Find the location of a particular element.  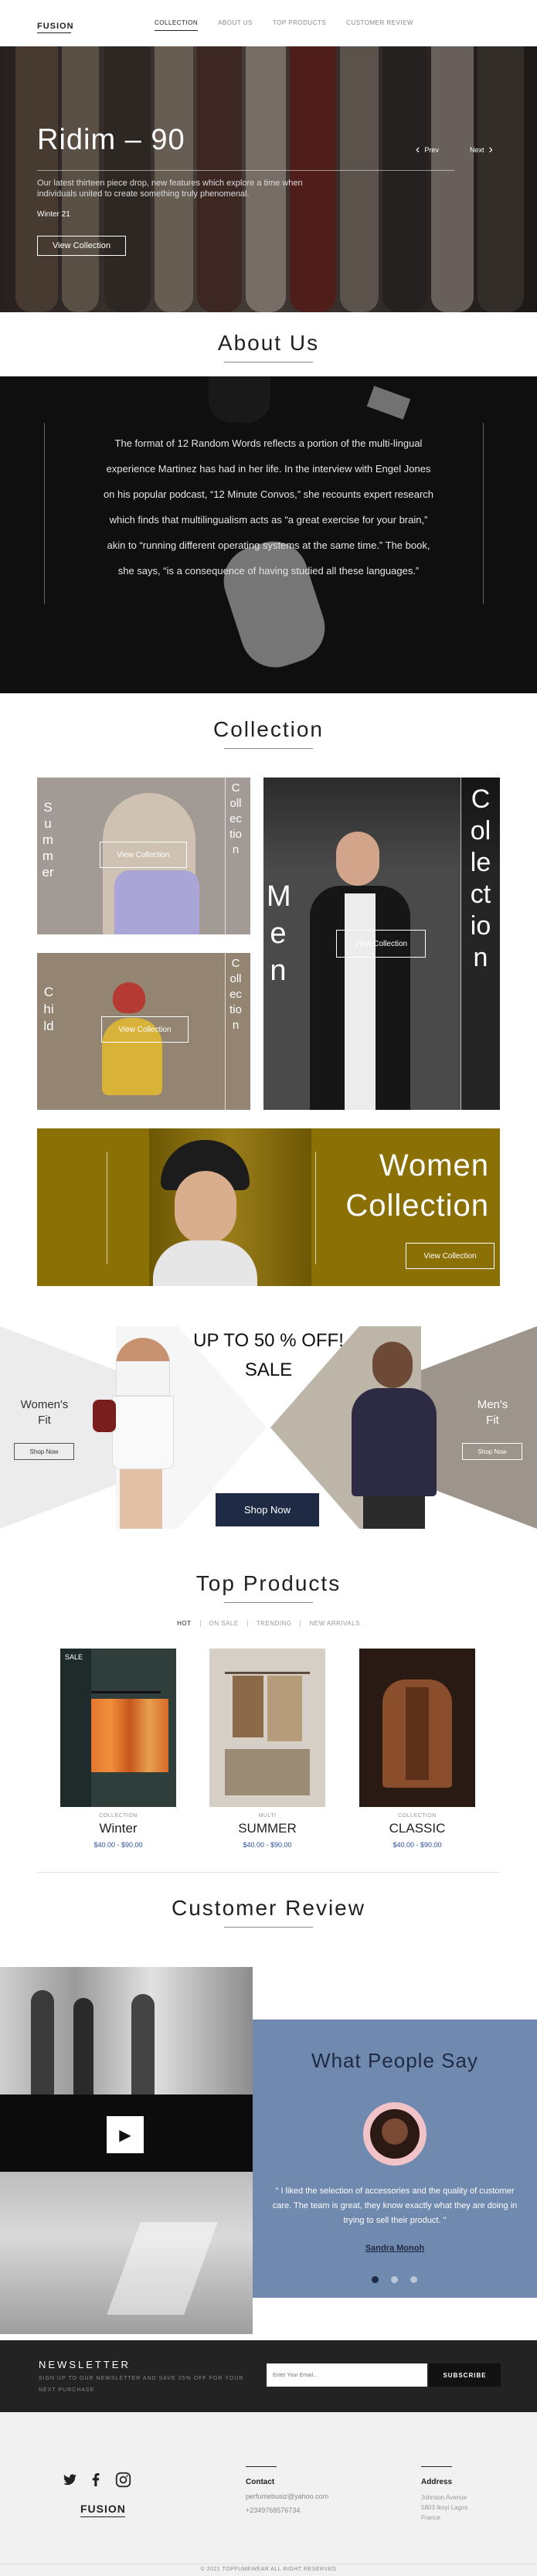

hero-title: Ridim – 90 is located at coordinates (111, 140).